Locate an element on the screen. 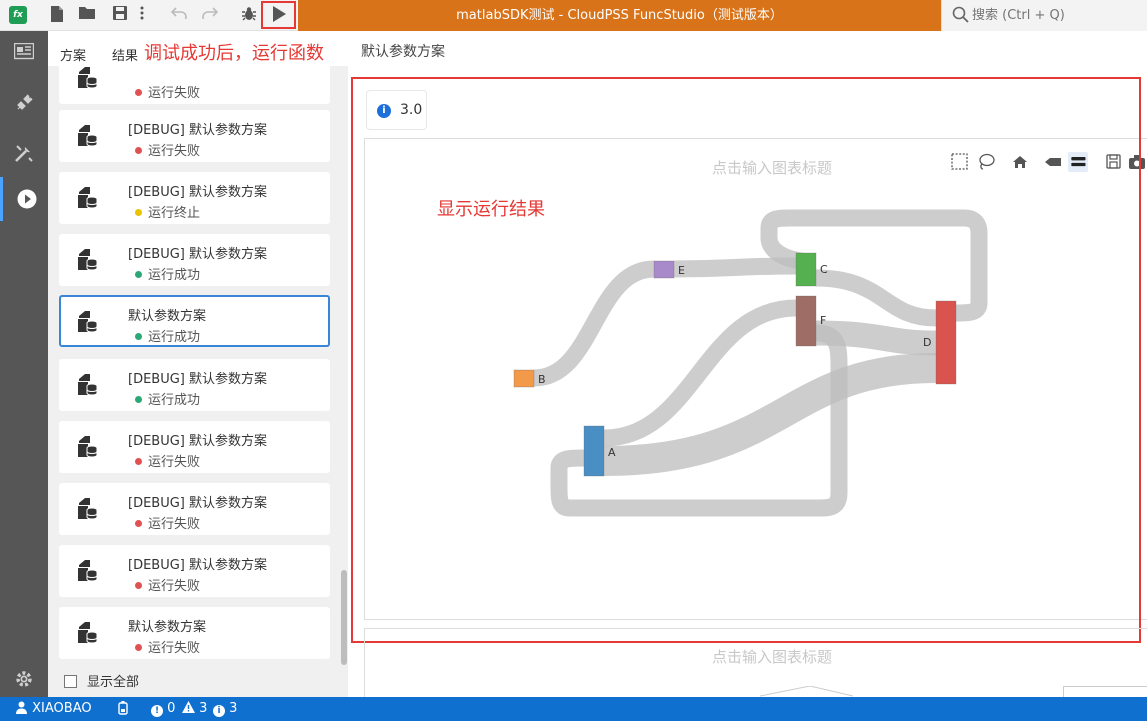  show-all-label: 显示全部 is located at coordinates (113, 682).